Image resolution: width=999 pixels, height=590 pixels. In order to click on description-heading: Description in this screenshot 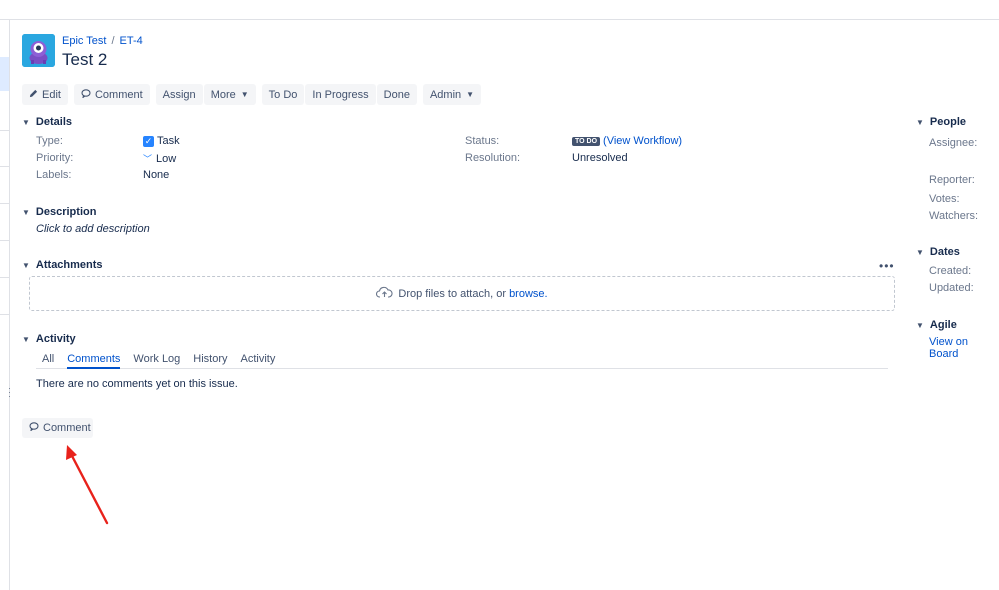, I will do `click(66, 212)`.